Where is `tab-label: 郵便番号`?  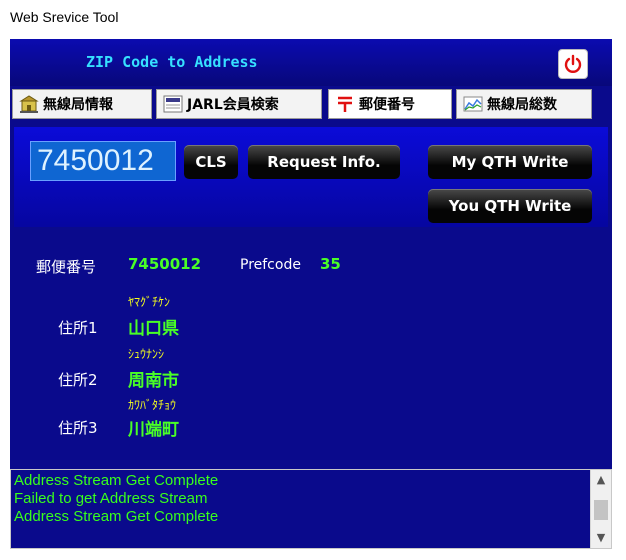
tab-label: 郵便番号 is located at coordinates (387, 105).